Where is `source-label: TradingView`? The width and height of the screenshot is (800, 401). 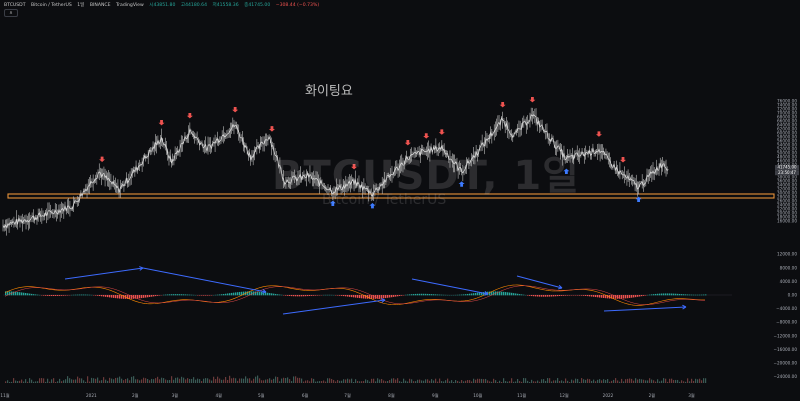 source-label: TradingView is located at coordinates (129, 5).